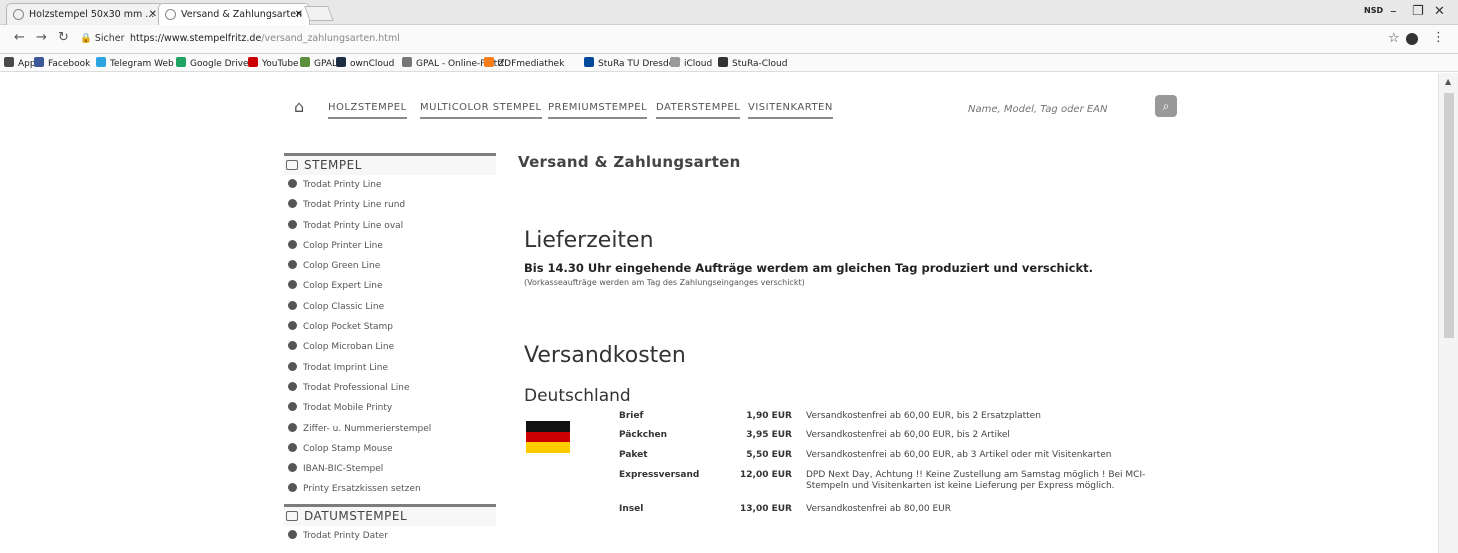  I want to click on sidebar-item-iban-bic-stempel: IBAN-BIC-Stempel, so click(390, 469).